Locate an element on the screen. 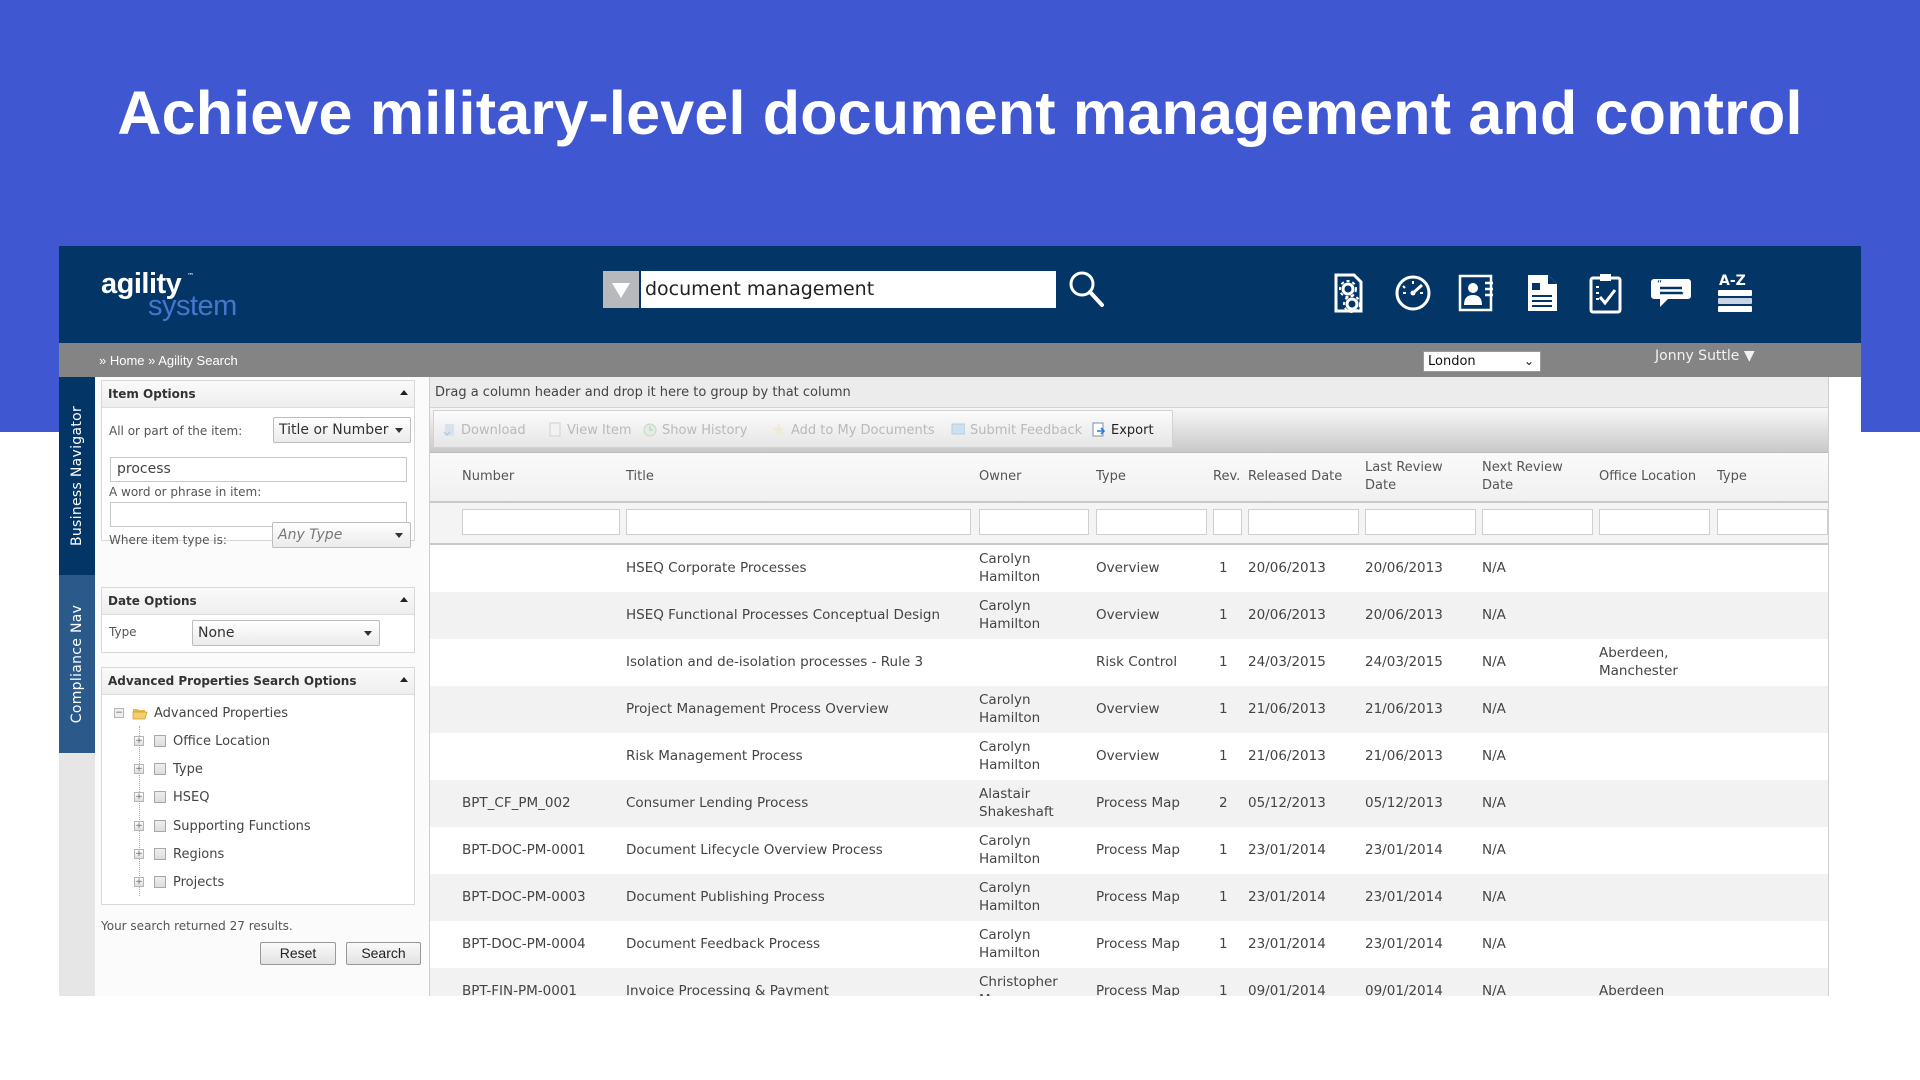 This screenshot has width=1920, height=1080. search-button: Search is located at coordinates (383, 953).